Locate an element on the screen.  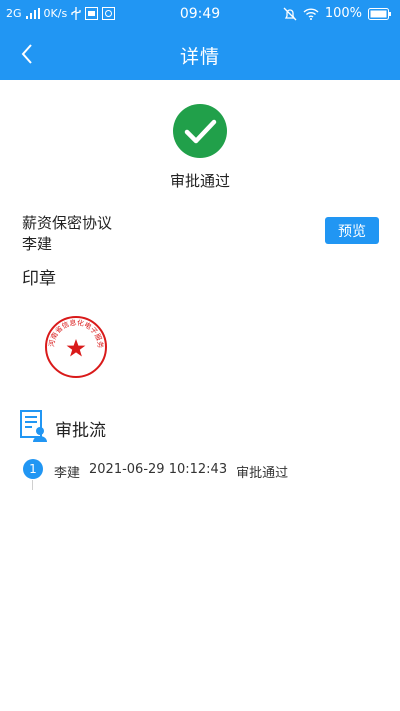
page-title: 详情 is located at coordinates (199, 57).